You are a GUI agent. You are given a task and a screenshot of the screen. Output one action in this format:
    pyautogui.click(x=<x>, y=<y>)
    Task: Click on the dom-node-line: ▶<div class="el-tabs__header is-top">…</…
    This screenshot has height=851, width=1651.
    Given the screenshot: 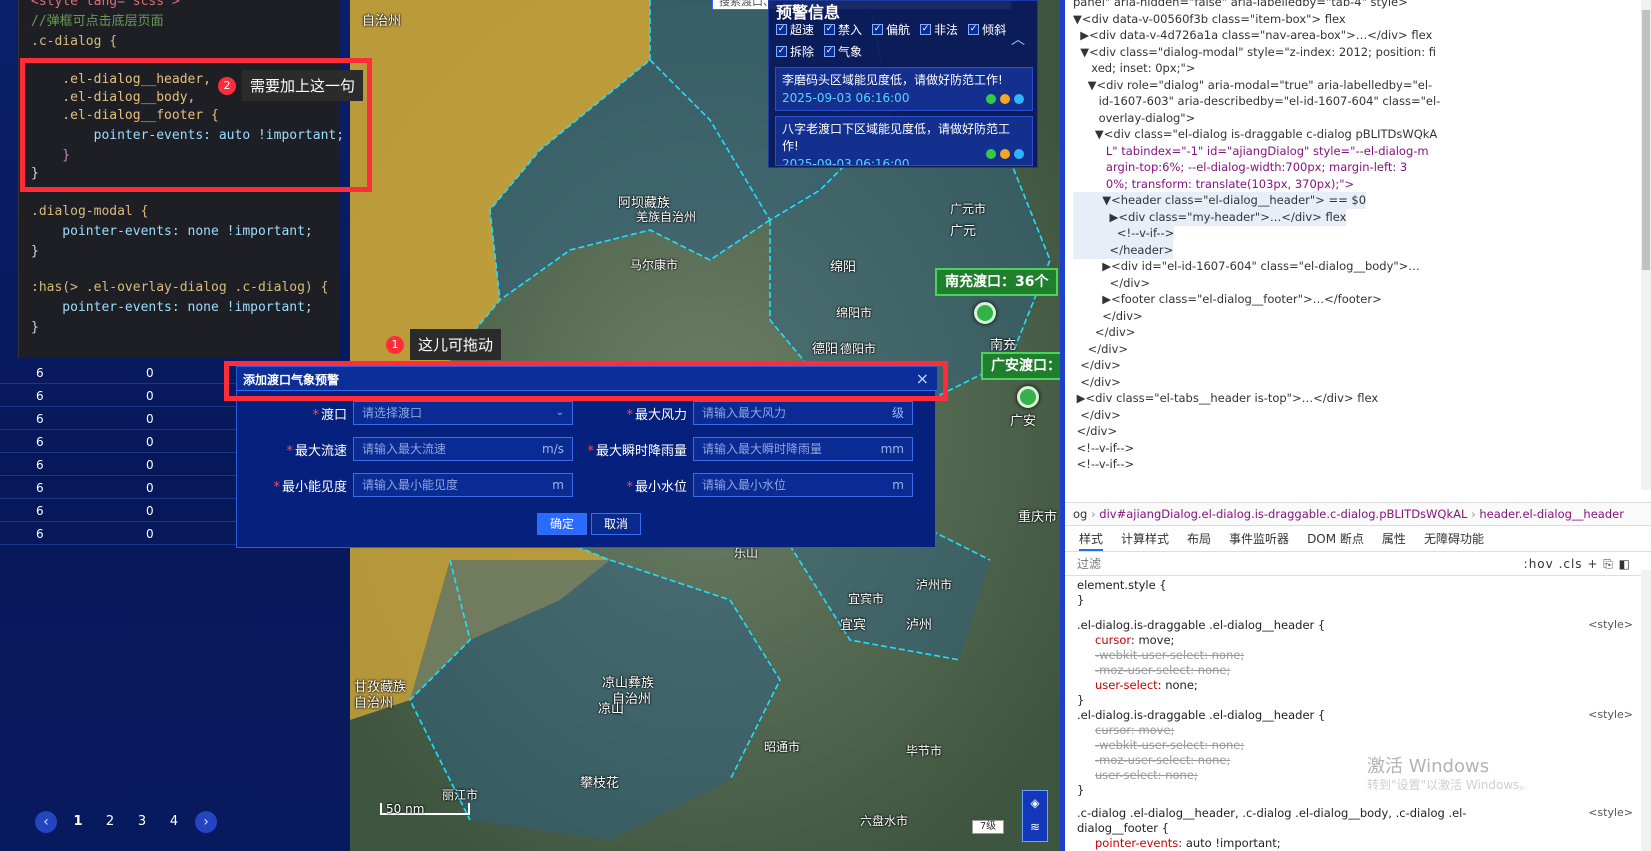 What is the action you would take?
    pyautogui.click(x=1226, y=398)
    